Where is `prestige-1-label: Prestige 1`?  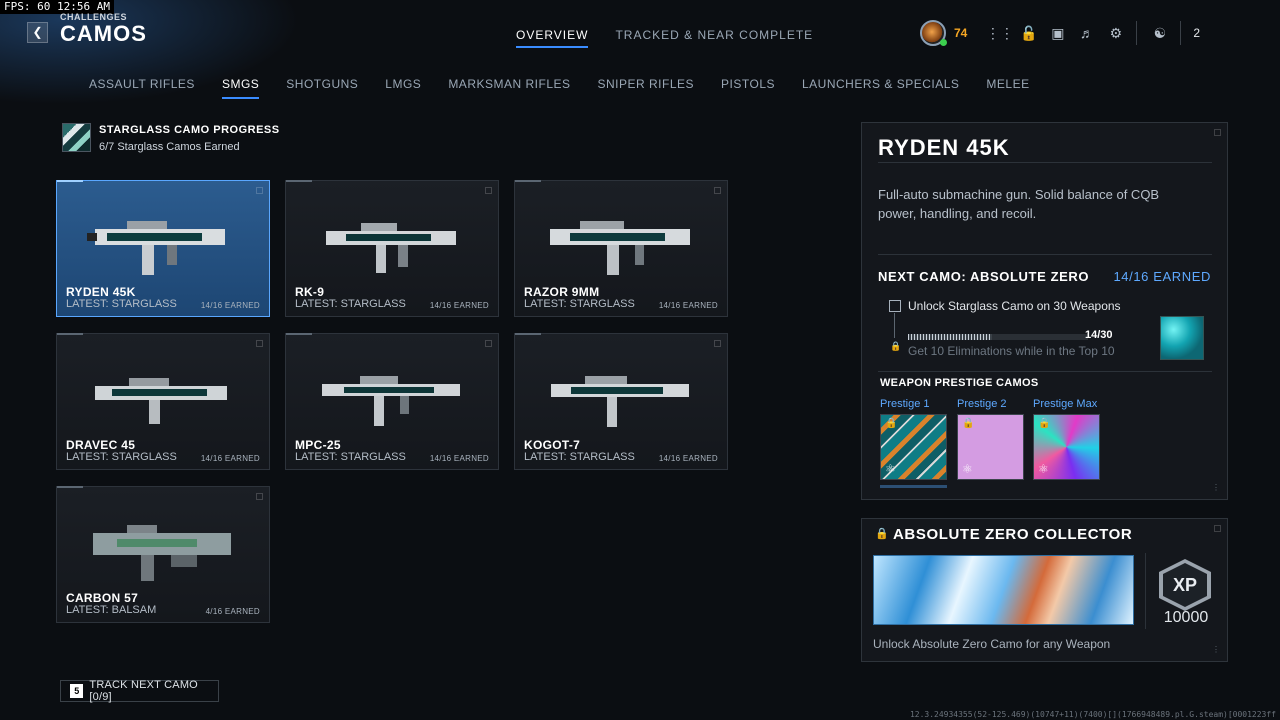
prestige-1-label: Prestige 1 is located at coordinates (905, 404).